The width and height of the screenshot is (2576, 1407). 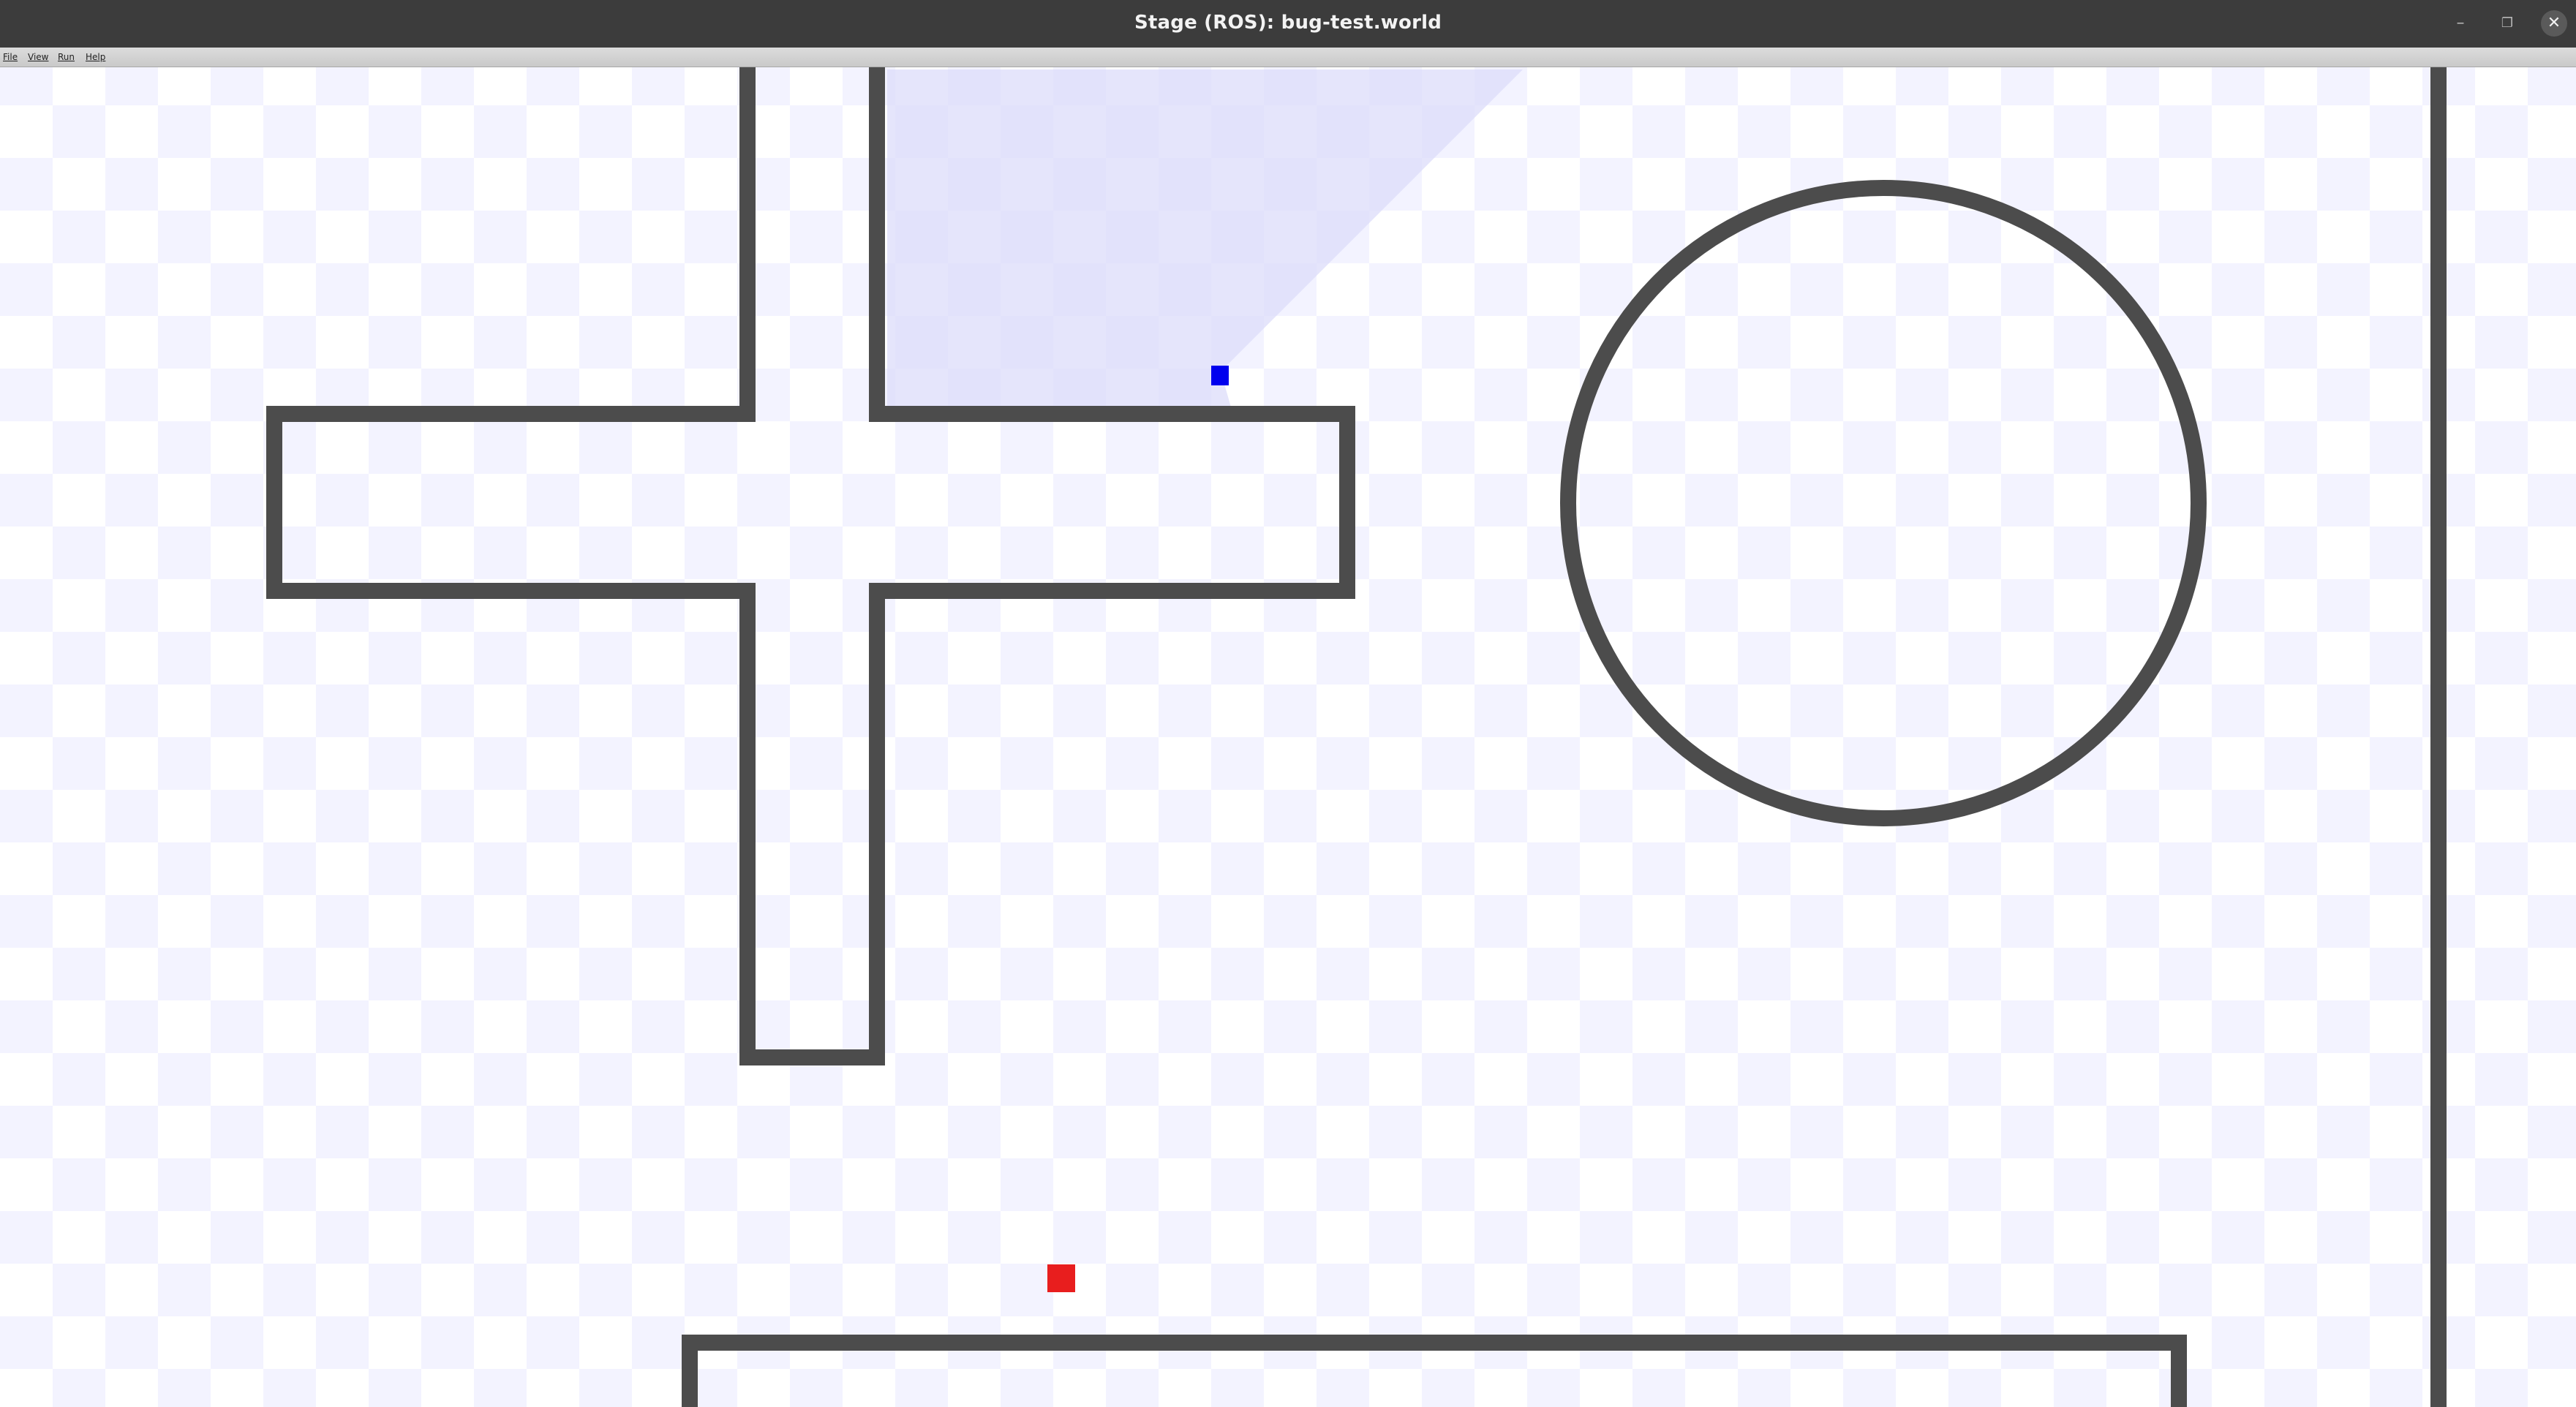 I want to click on title-bar: Stage (ROS): bug-test.world – ❐ ✕, so click(x=1288, y=24).